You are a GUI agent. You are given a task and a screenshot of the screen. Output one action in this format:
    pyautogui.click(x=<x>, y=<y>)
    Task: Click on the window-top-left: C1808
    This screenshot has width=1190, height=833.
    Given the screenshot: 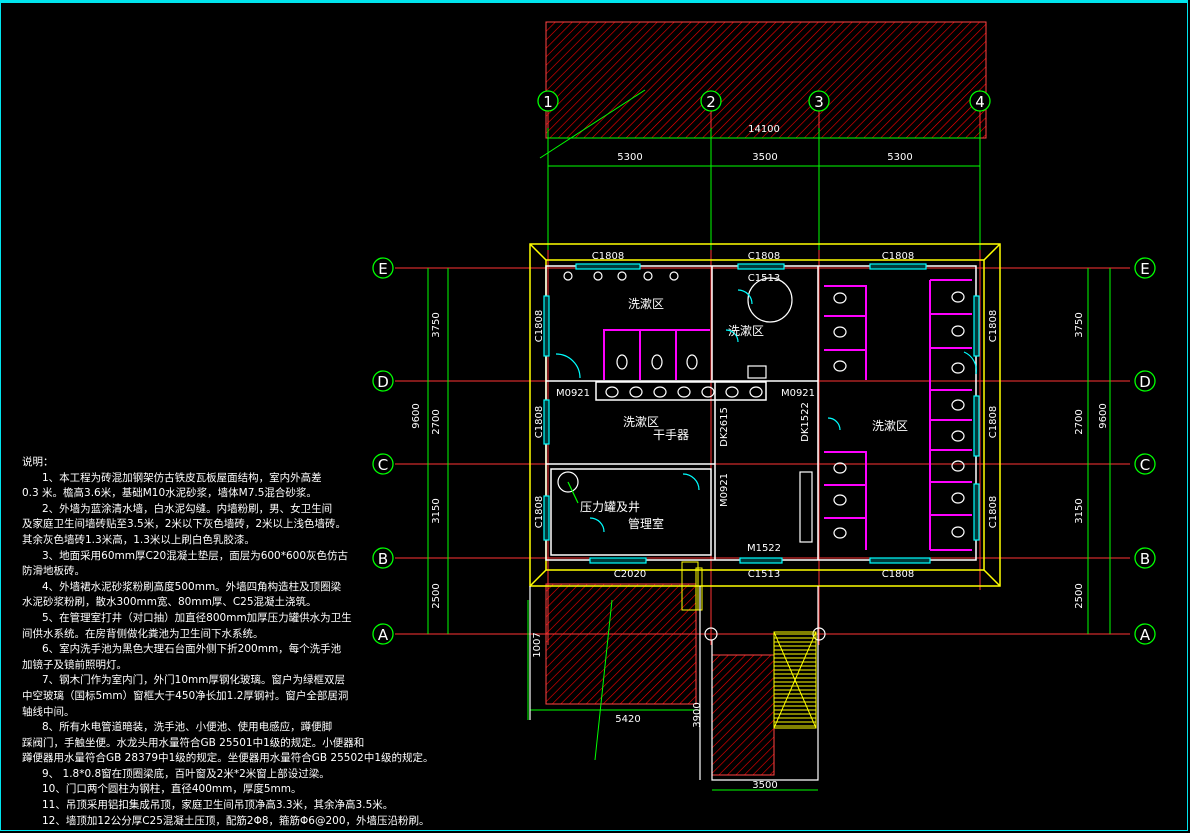 What is the action you would take?
    pyautogui.click(x=608, y=256)
    